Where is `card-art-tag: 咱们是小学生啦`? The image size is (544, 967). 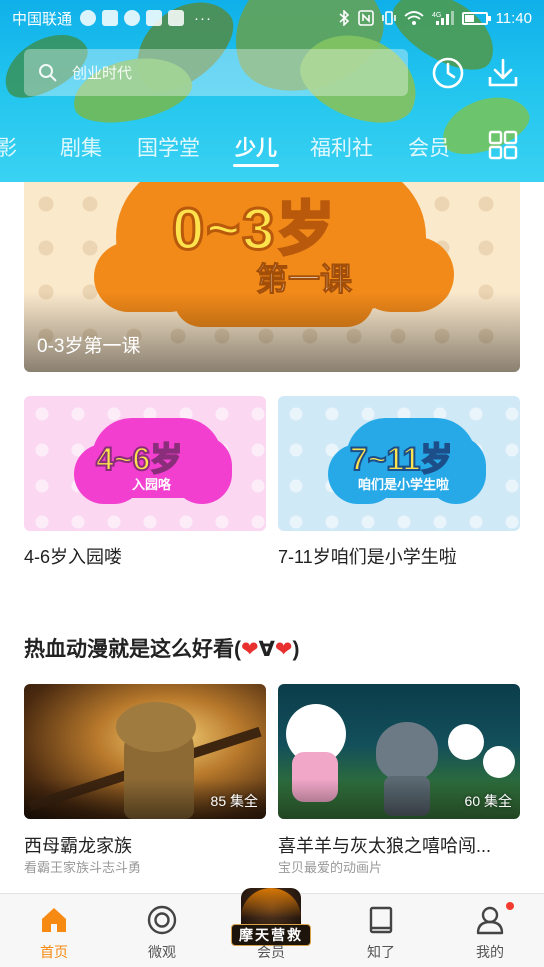
card-art-tag: 咱们是小学生啦 is located at coordinates (404, 484).